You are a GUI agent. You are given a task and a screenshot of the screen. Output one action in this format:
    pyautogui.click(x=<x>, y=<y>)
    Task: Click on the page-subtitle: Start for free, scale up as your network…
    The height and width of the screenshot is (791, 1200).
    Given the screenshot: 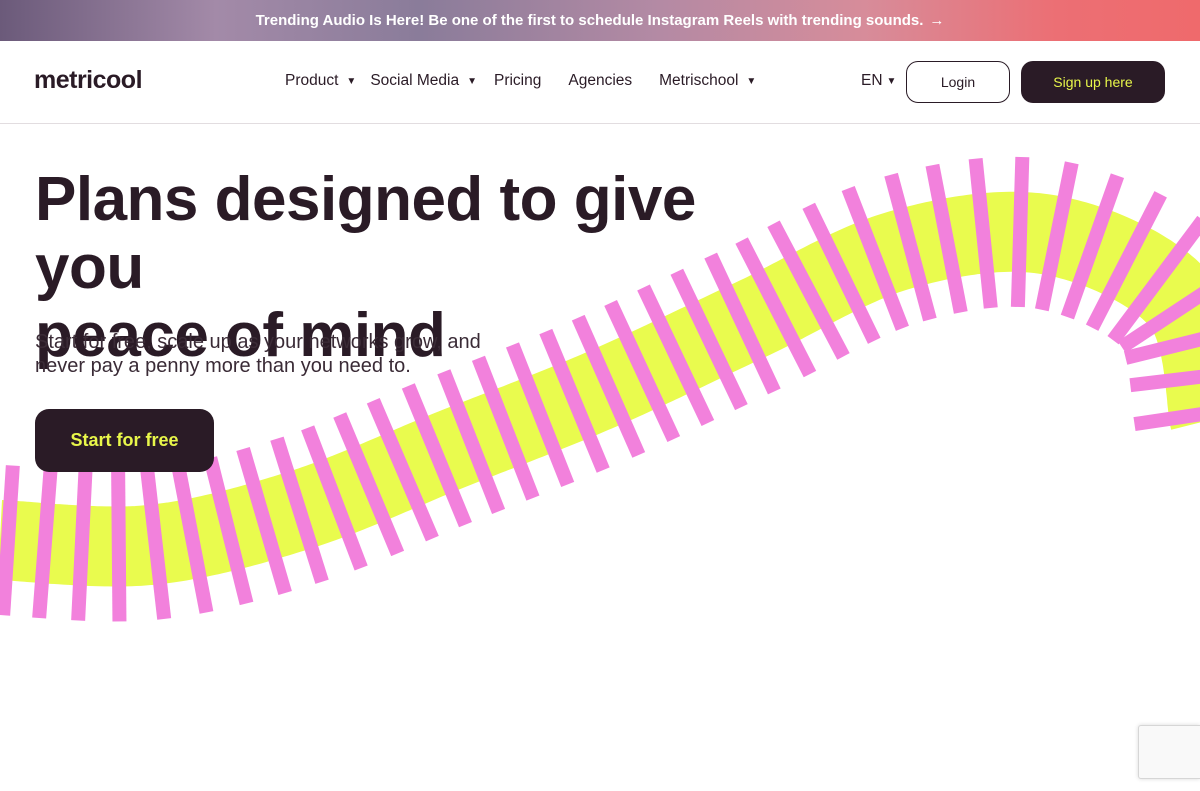 What is the action you would take?
    pyautogui.click(x=285, y=354)
    